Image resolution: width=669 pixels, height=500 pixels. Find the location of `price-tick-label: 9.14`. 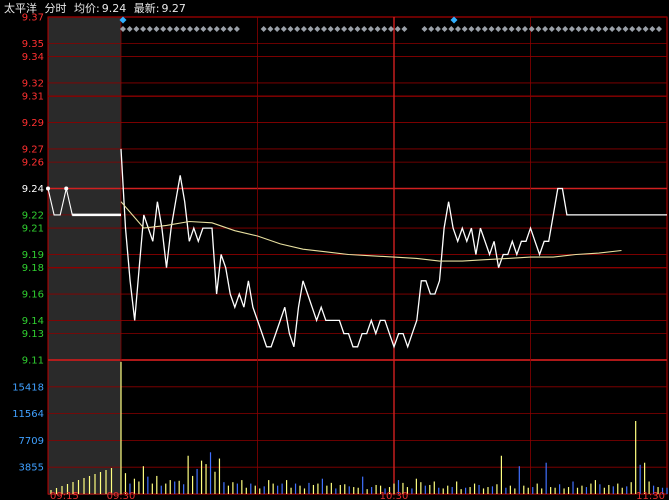

price-tick-label: 9.14 is located at coordinates (33, 321).